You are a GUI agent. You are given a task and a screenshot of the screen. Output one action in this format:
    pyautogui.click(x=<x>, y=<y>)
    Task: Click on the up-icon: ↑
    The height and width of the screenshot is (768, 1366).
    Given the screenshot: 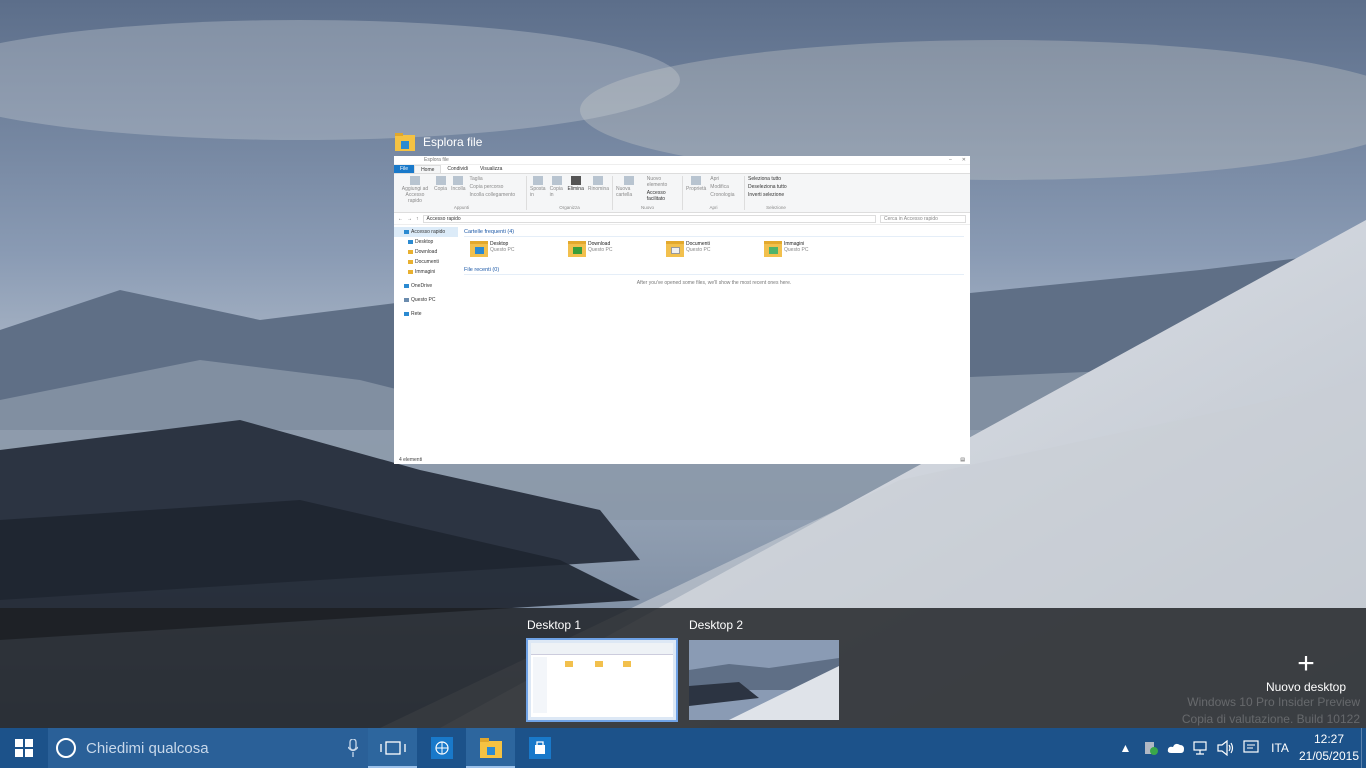 What is the action you would take?
    pyautogui.click(x=417, y=218)
    